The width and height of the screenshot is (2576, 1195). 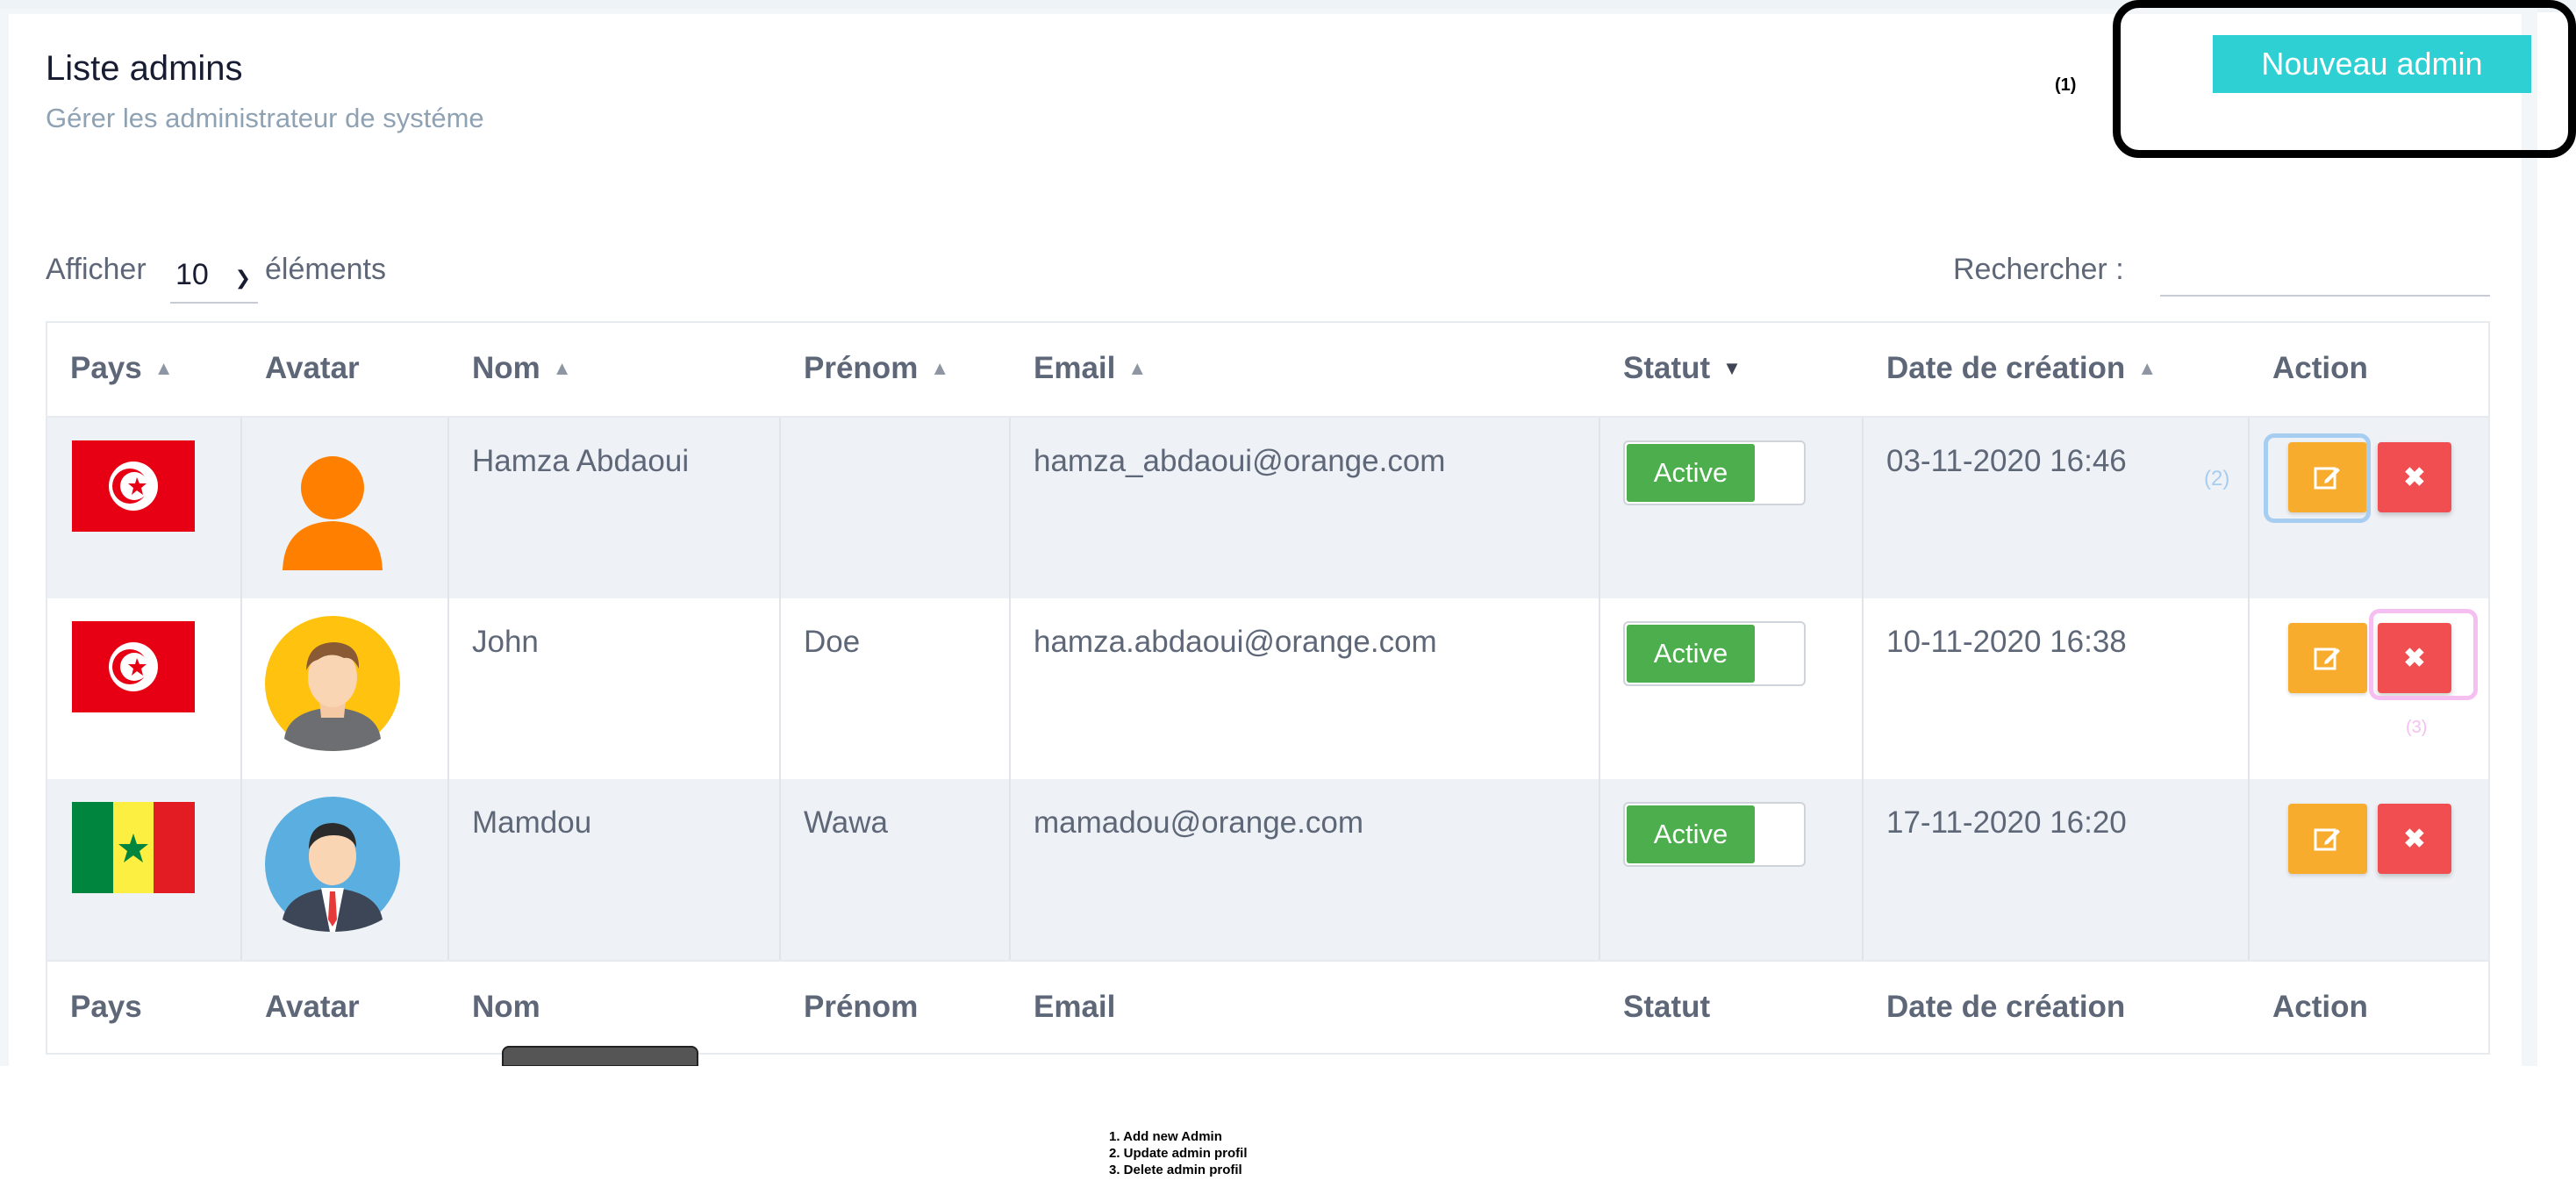 I want to click on cell-prenom: Wawa, so click(x=846, y=823).